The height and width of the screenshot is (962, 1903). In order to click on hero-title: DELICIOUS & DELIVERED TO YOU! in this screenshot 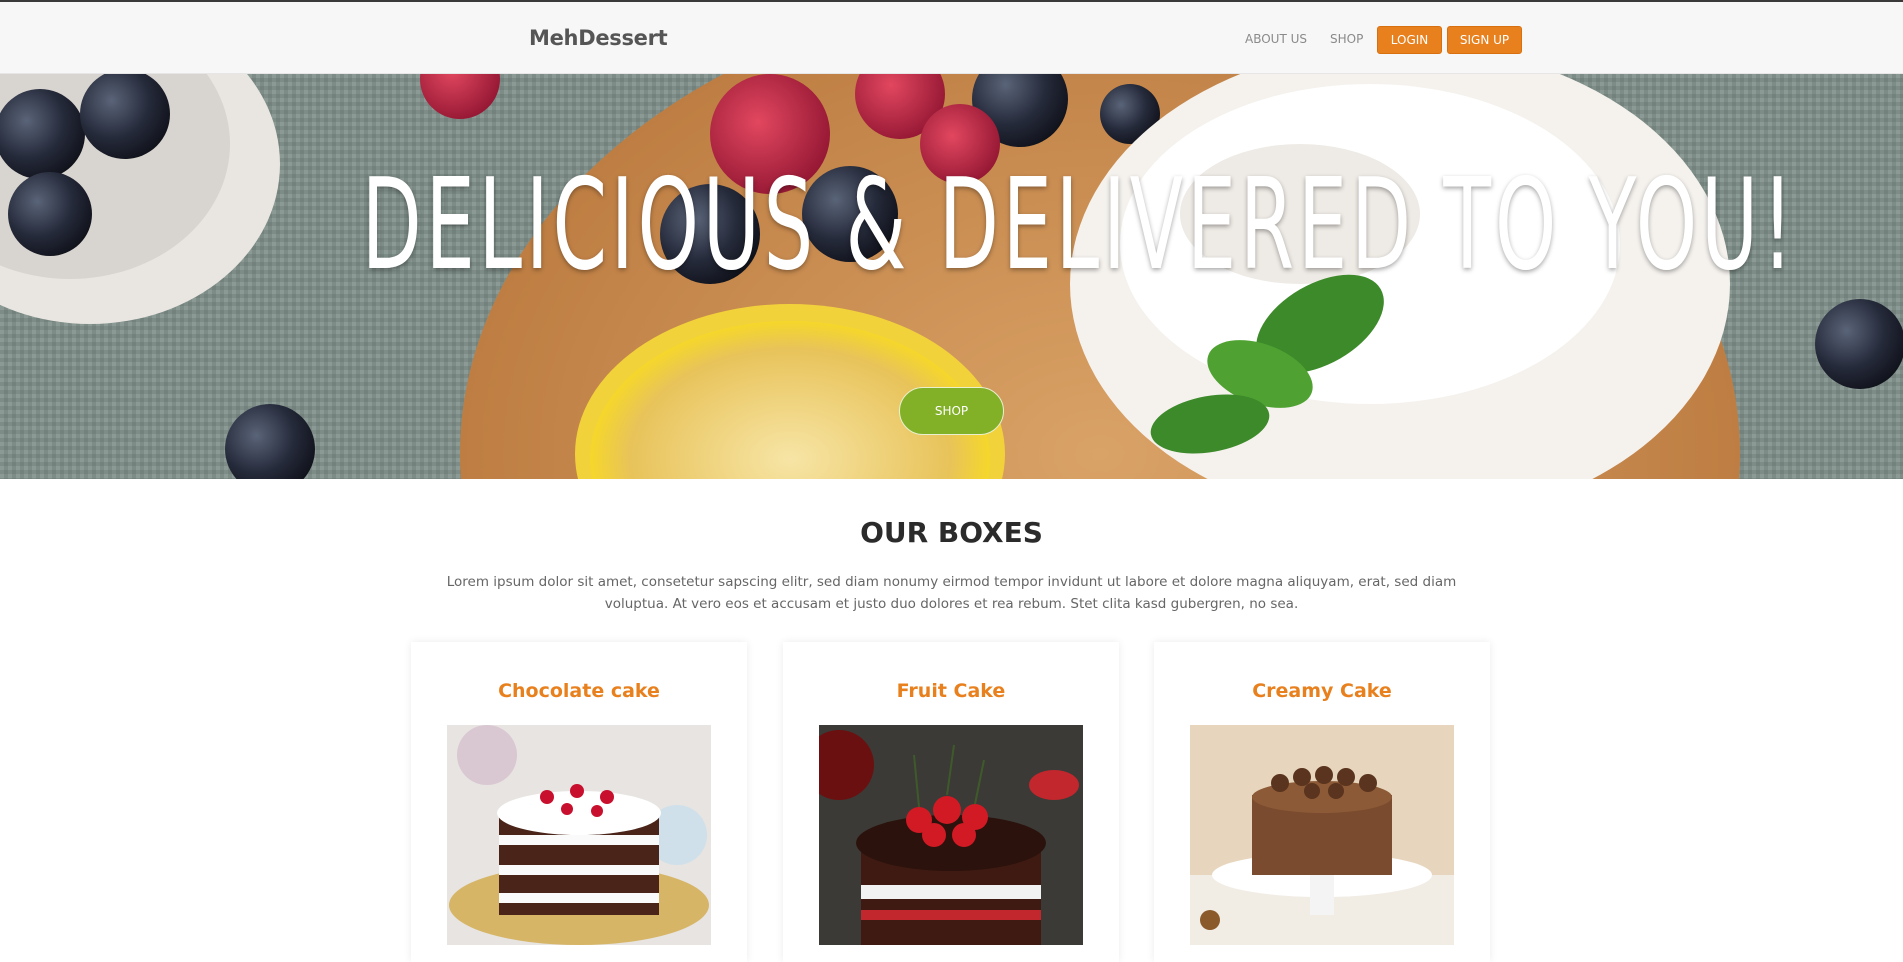, I will do `click(1079, 224)`.